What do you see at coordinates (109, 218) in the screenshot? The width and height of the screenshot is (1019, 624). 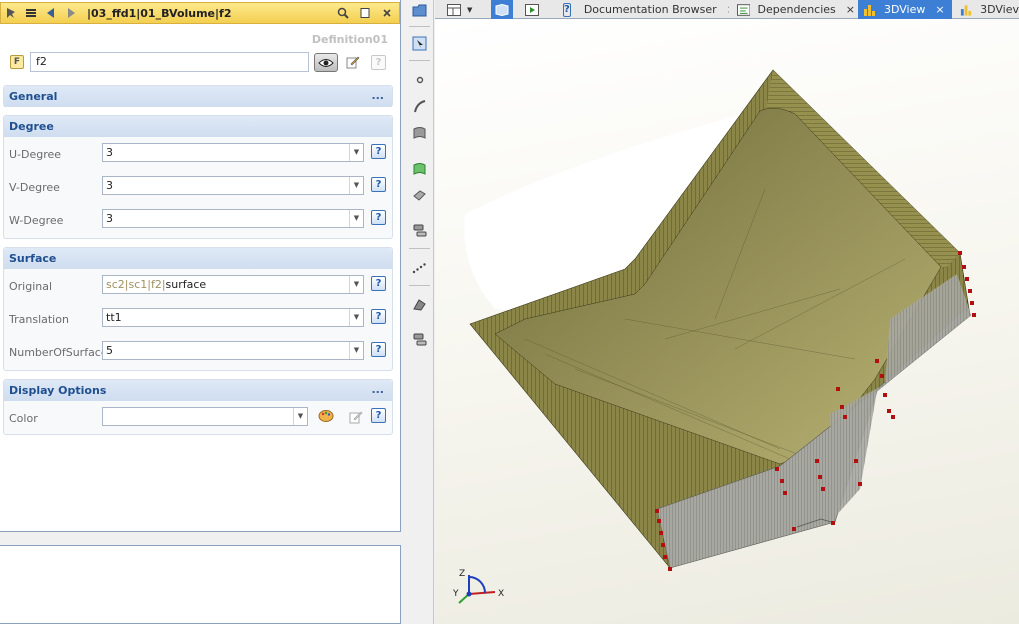 I see `w-degree-value: 3` at bounding box center [109, 218].